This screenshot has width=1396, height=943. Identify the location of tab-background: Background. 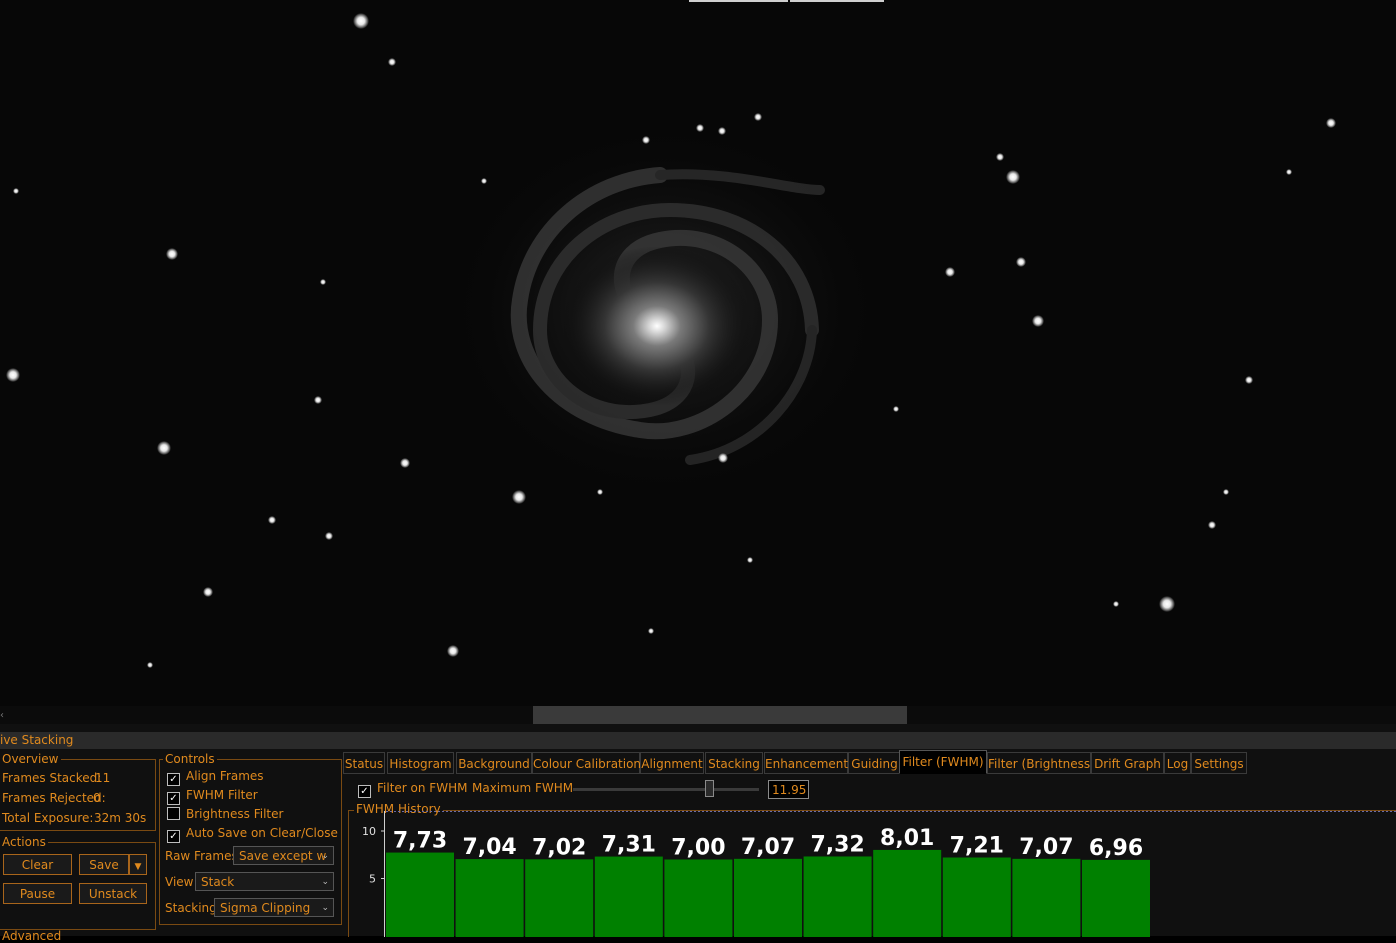
(494, 763).